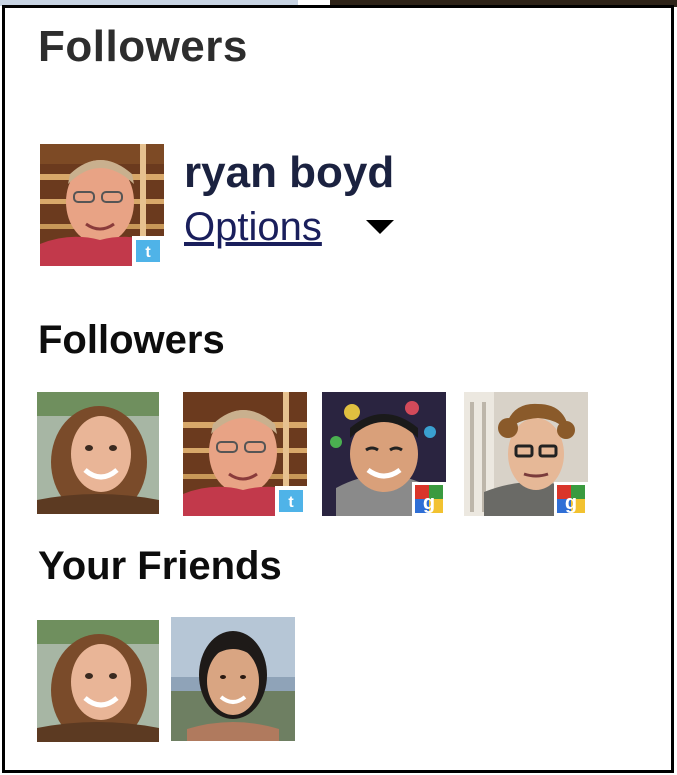  Describe the element at coordinates (160, 566) in the screenshot. I see `friends-section-title: Your Friends` at that location.